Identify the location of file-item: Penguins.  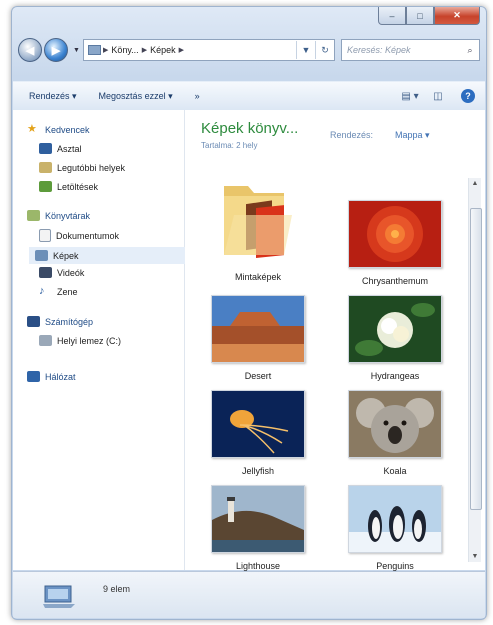
(395, 528).